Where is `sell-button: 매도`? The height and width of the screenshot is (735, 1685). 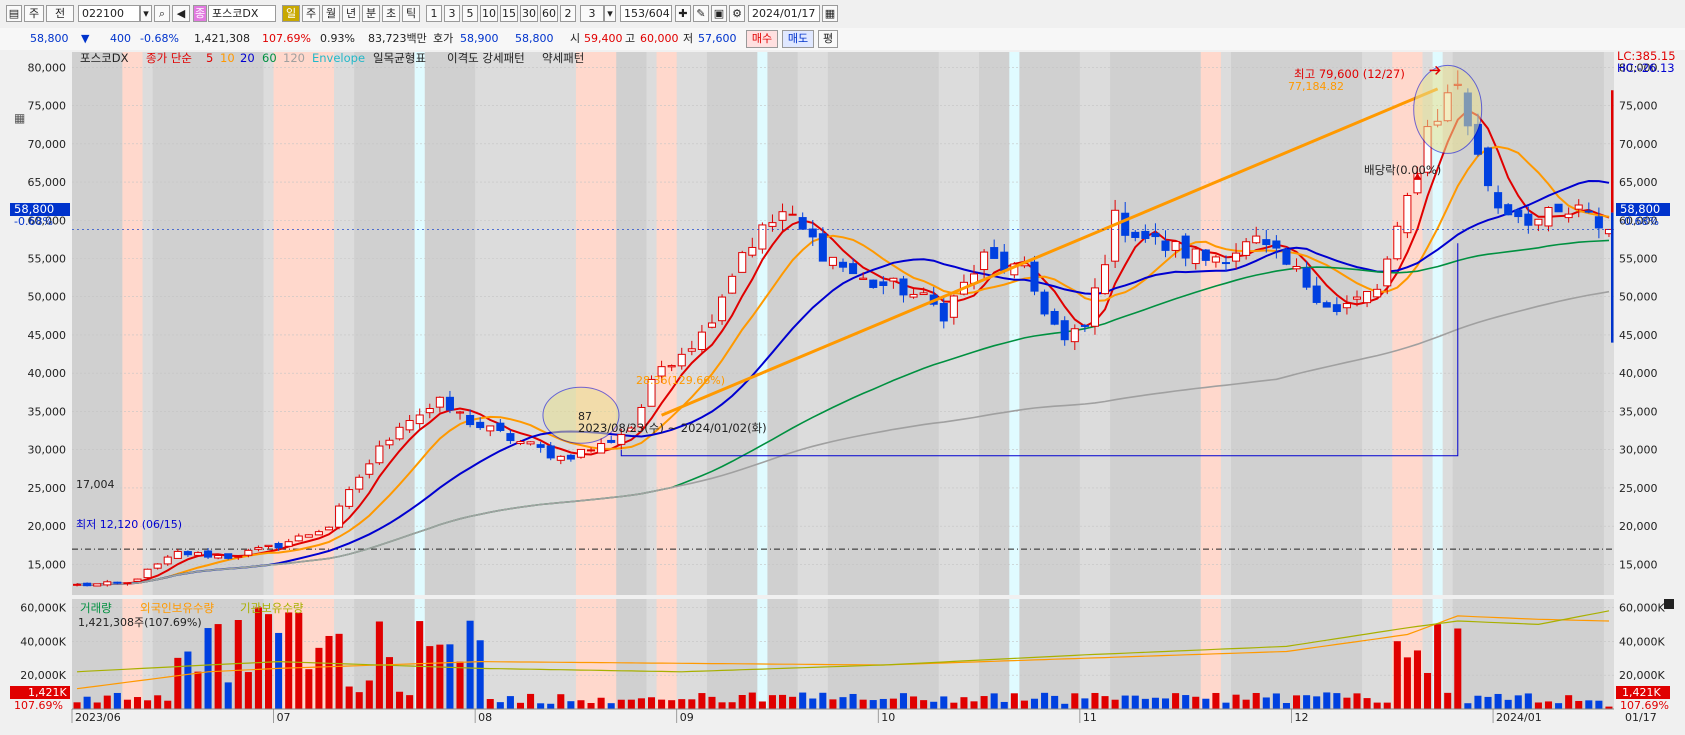 sell-button: 매도 is located at coordinates (798, 39).